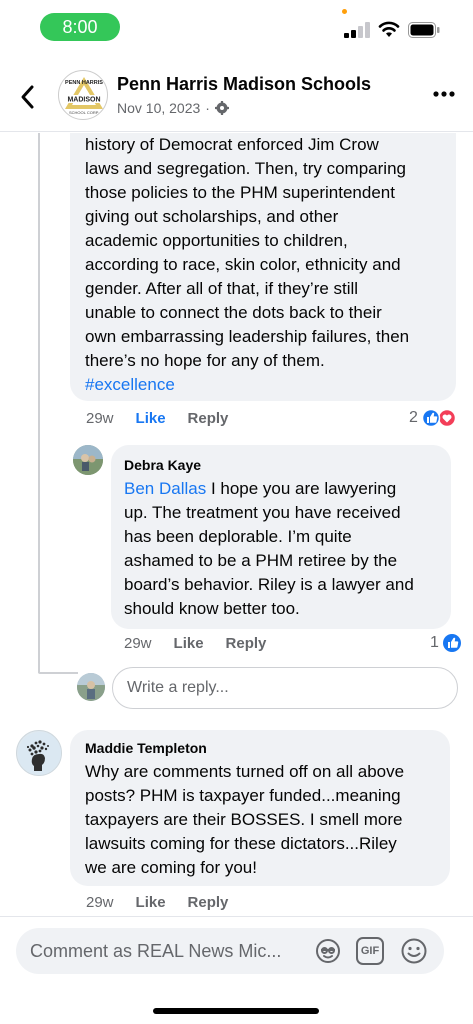 The height and width of the screenshot is (1024, 473). What do you see at coordinates (236, 1011) in the screenshot?
I see `home-indicator` at bounding box center [236, 1011].